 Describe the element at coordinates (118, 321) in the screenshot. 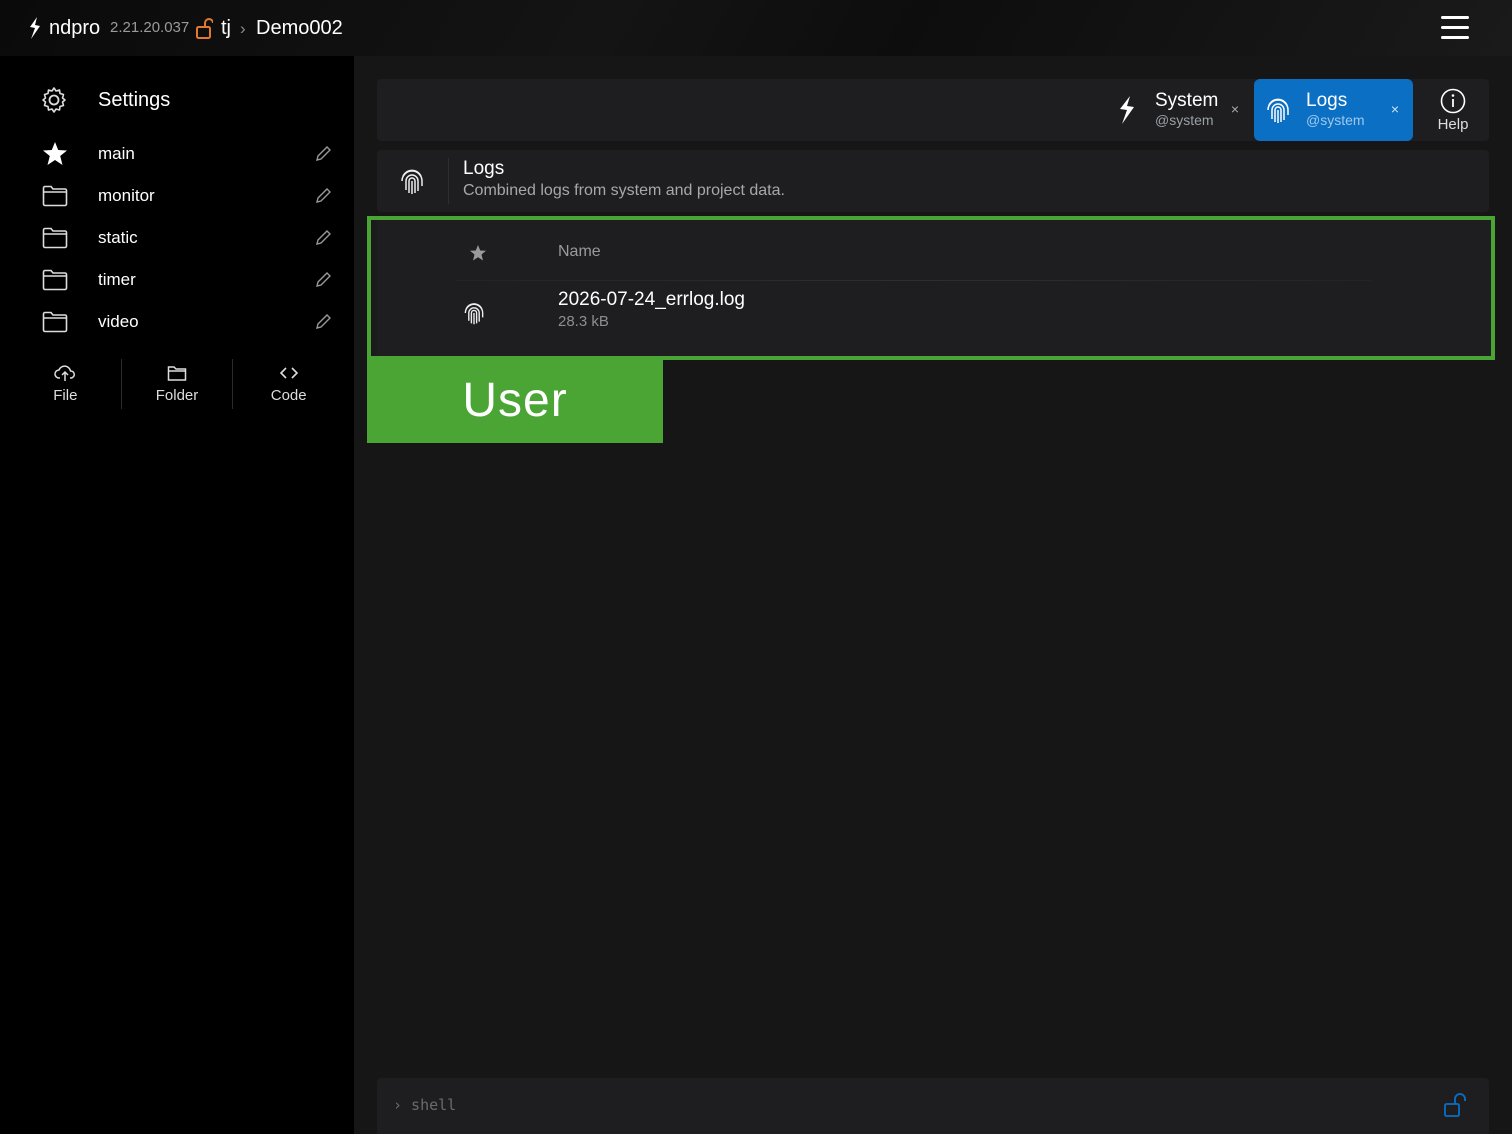

I see `sidebar-item-label: video` at that location.